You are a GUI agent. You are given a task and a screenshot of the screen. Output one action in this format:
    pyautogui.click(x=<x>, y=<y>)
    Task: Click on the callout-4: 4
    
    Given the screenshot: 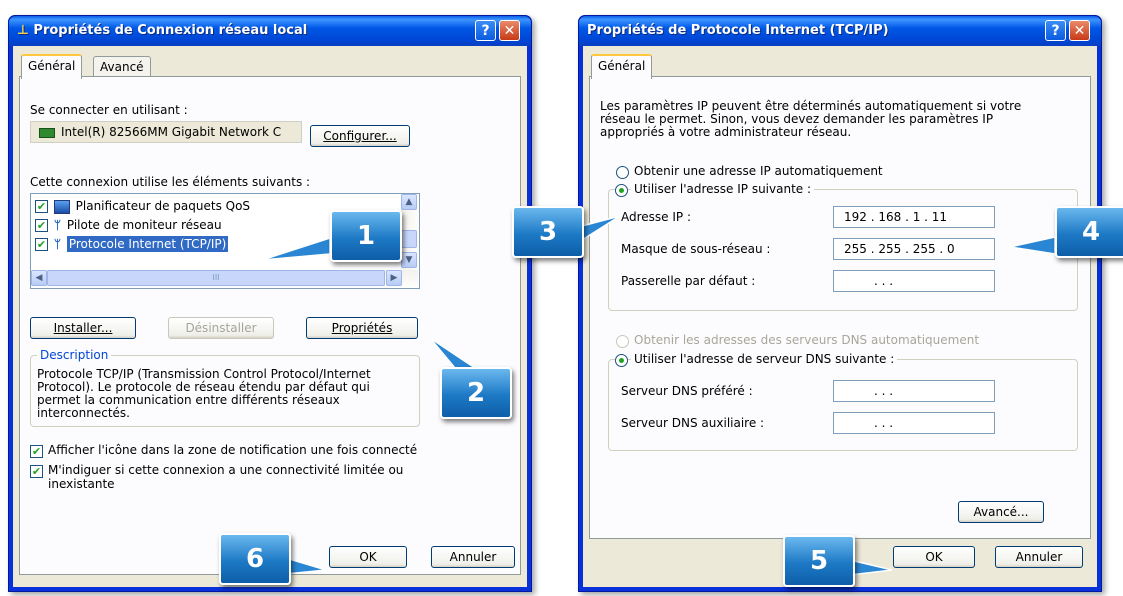 What is the action you would take?
    pyautogui.click(x=1089, y=232)
    